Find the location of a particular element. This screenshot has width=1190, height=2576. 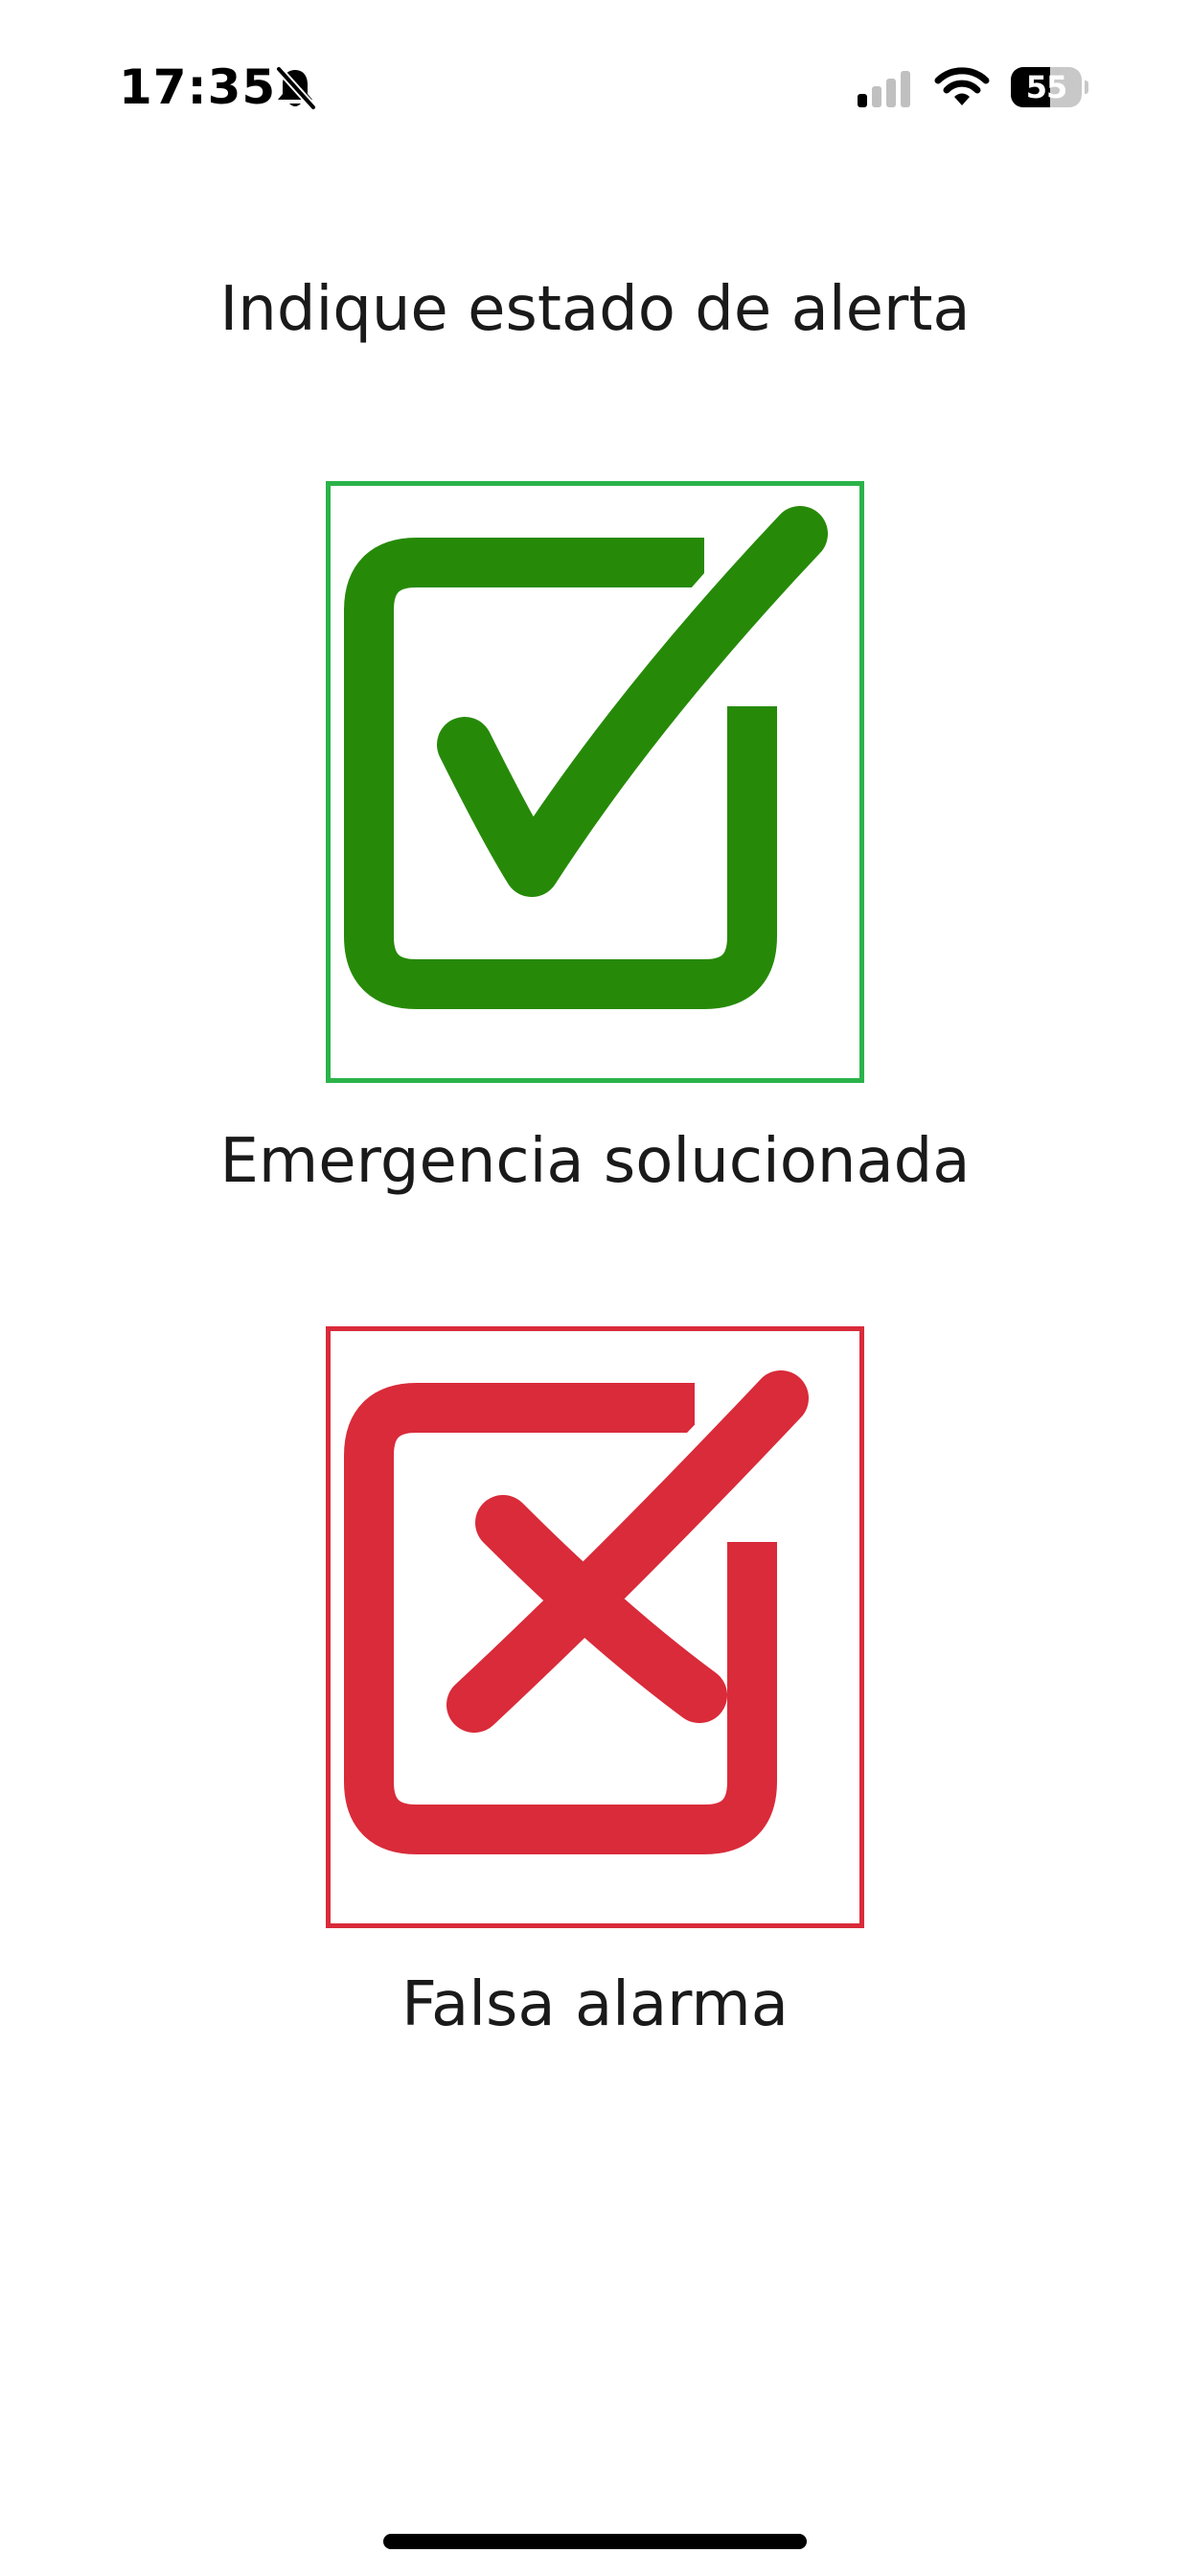

status-time: 17:35 is located at coordinates (198, 87).